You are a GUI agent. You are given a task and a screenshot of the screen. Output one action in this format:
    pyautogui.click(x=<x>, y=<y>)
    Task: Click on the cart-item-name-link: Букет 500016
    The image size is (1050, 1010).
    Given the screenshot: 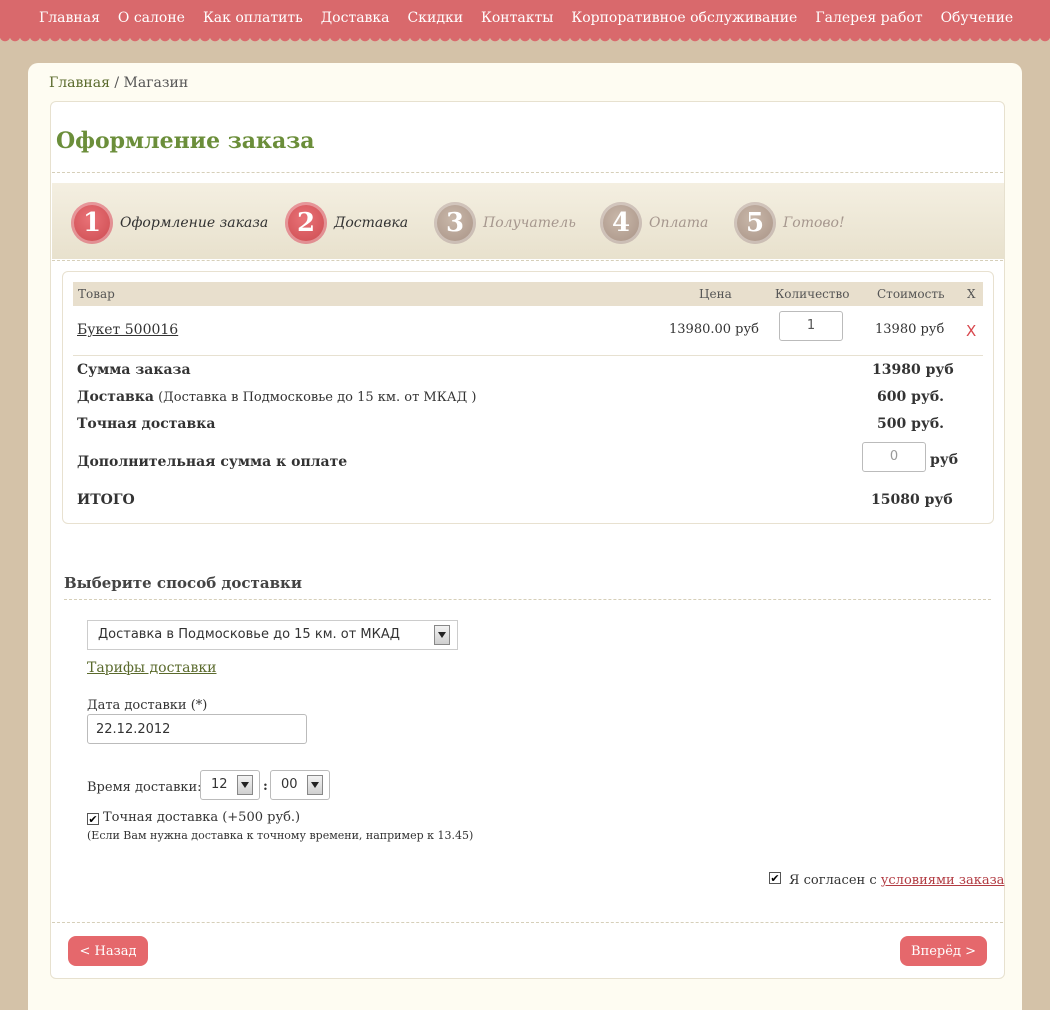 What is the action you would take?
    pyautogui.click(x=127, y=330)
    